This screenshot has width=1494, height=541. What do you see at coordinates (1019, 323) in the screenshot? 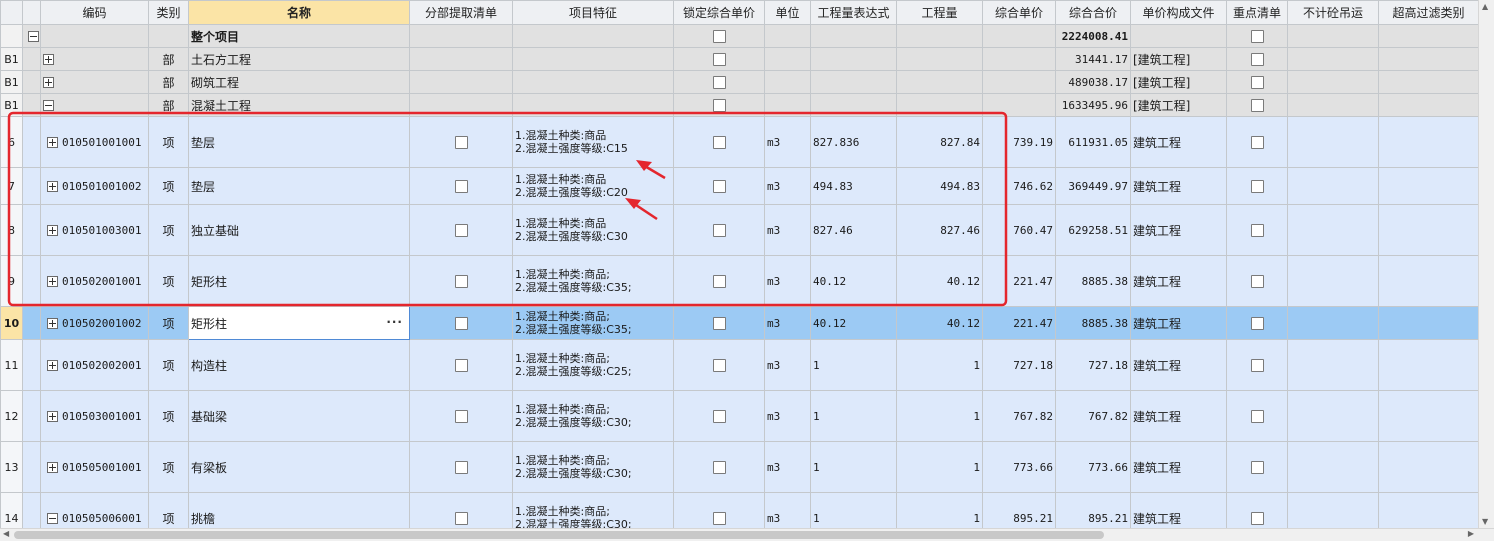
I see `unit-price-cell: 221.47` at bounding box center [1019, 323].